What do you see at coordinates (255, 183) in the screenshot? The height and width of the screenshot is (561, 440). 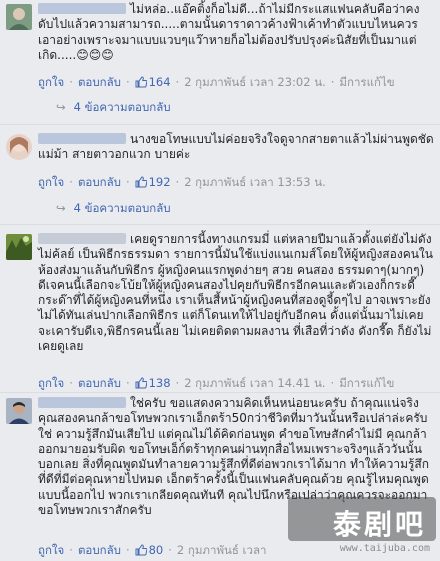 I see `comment-timestamp: 2 กุมภาพันธ์ เวลา 13:53 น.` at bounding box center [255, 183].